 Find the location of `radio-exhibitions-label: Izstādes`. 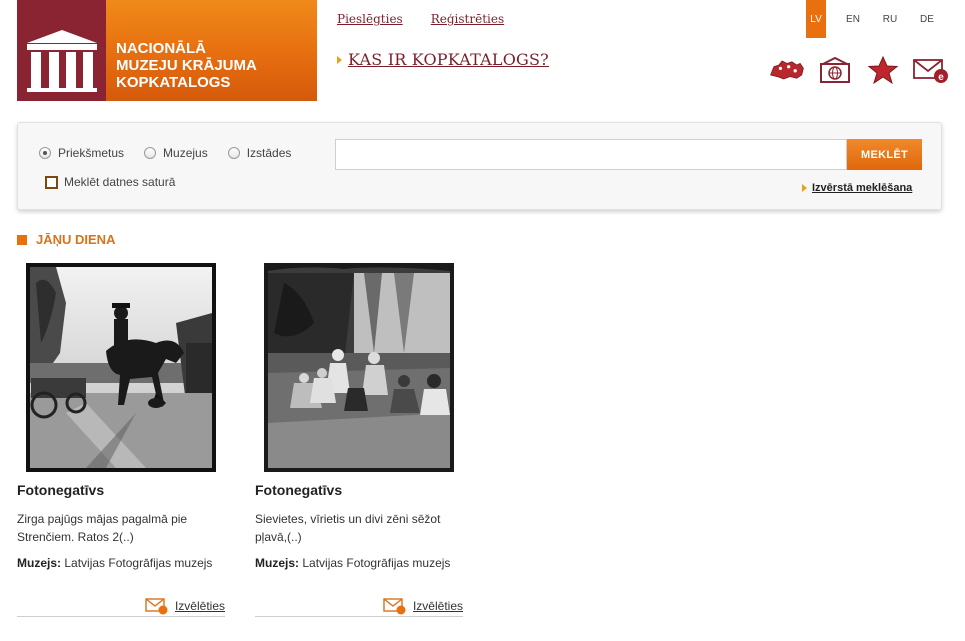

radio-exhibitions-label: Izstādes is located at coordinates (269, 153).